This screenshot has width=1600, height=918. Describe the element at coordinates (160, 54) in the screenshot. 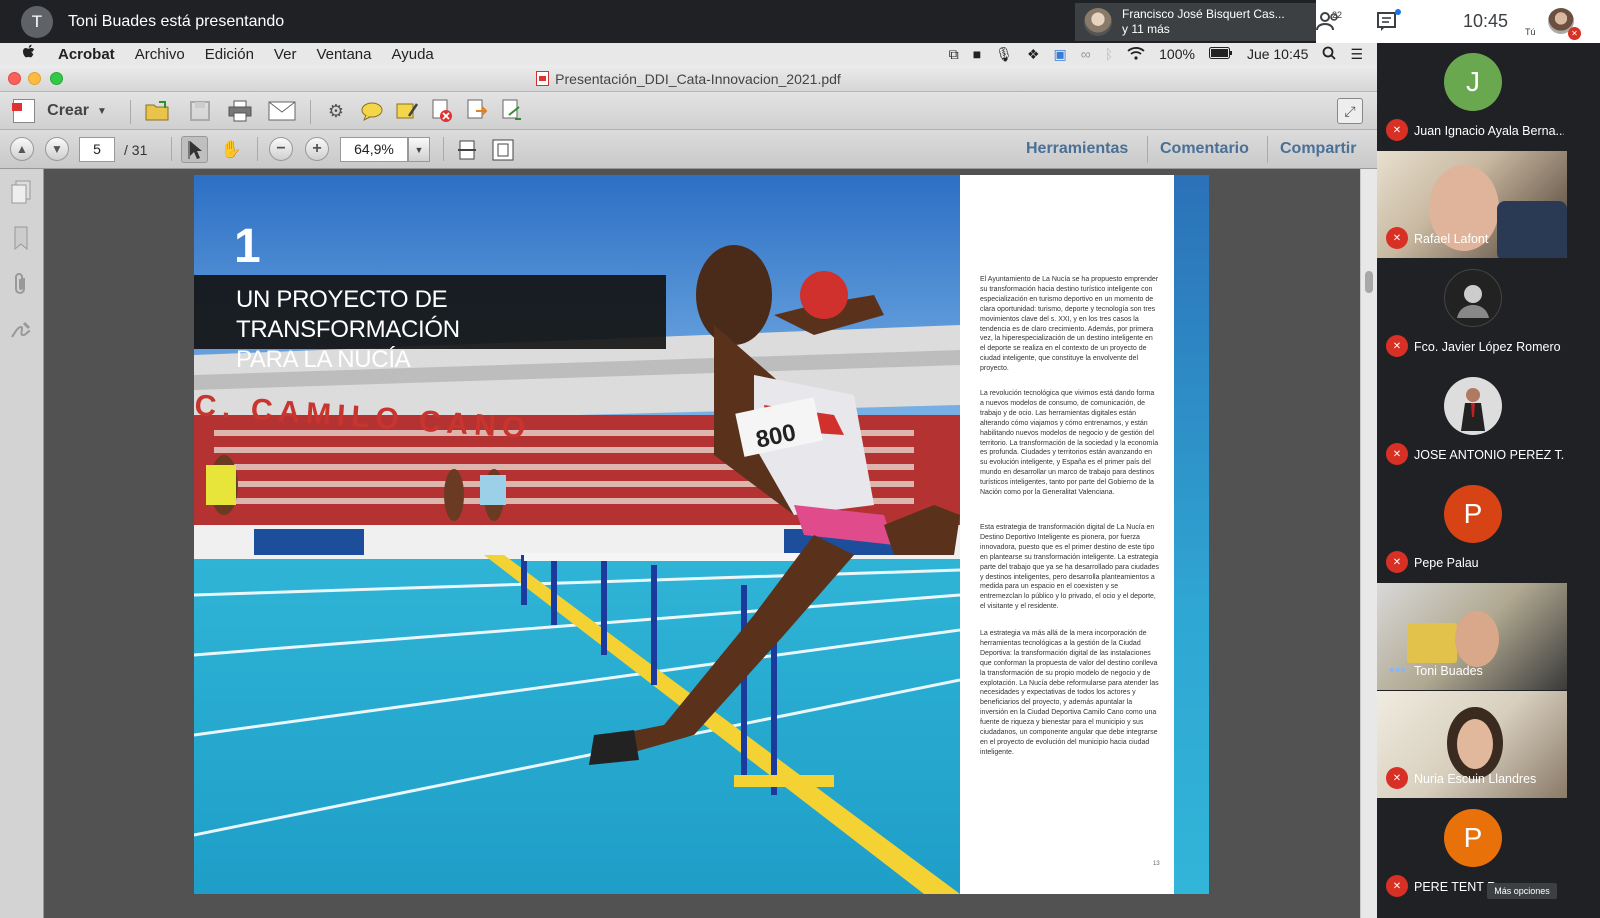

I see `menu-archivo: Archivo` at that location.